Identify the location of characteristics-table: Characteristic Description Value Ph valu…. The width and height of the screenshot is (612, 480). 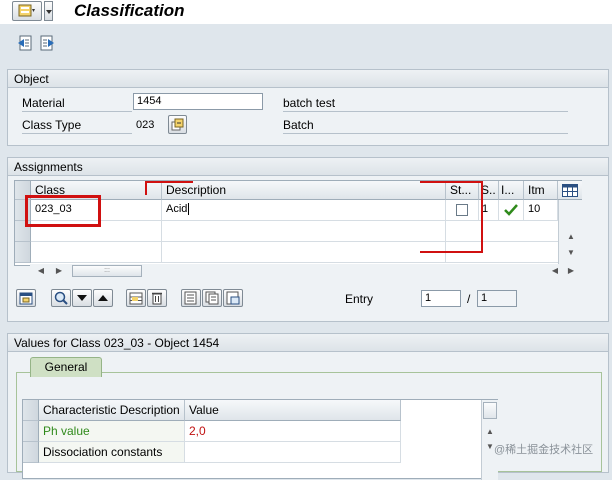
(260, 439).